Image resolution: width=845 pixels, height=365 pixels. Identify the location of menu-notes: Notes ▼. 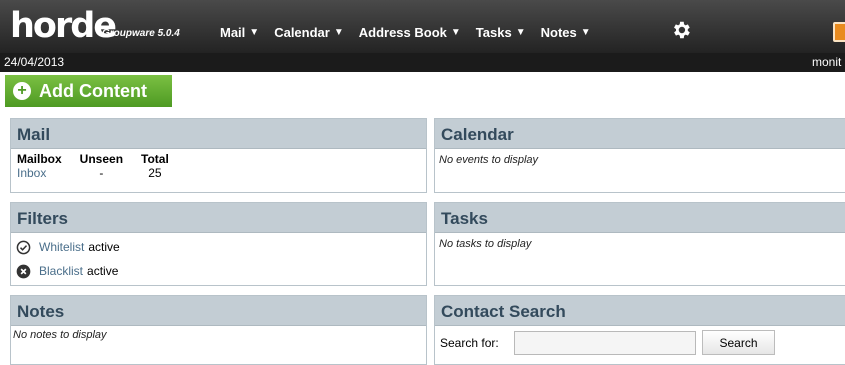
(566, 32).